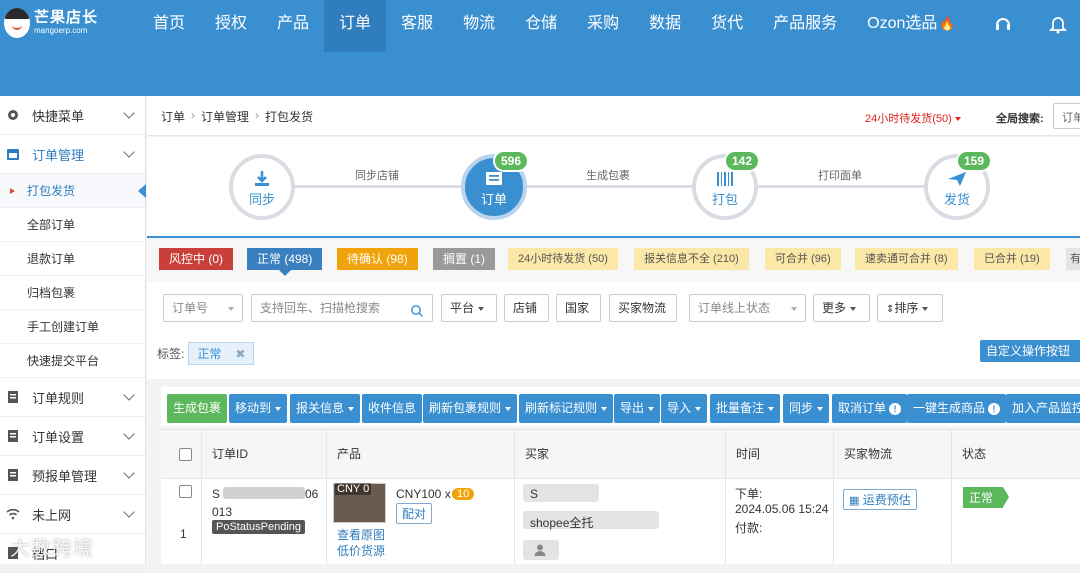 This screenshot has width=1080, height=573. What do you see at coordinates (417, 314) in the screenshot?
I see `search-icon` at bounding box center [417, 314].